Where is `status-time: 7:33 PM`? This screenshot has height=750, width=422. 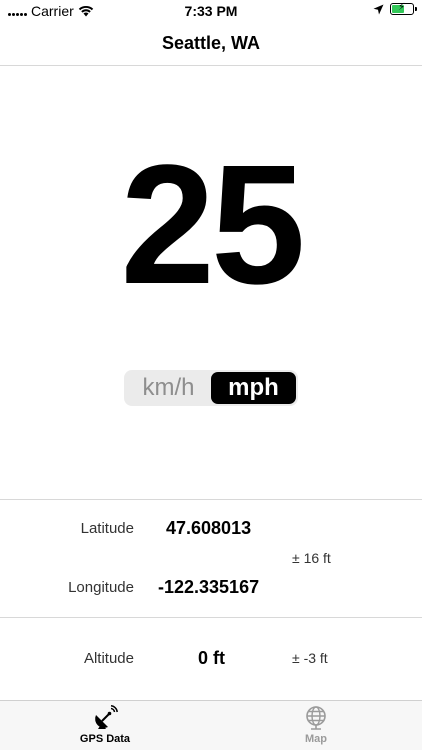
status-time: 7:33 PM is located at coordinates (211, 11).